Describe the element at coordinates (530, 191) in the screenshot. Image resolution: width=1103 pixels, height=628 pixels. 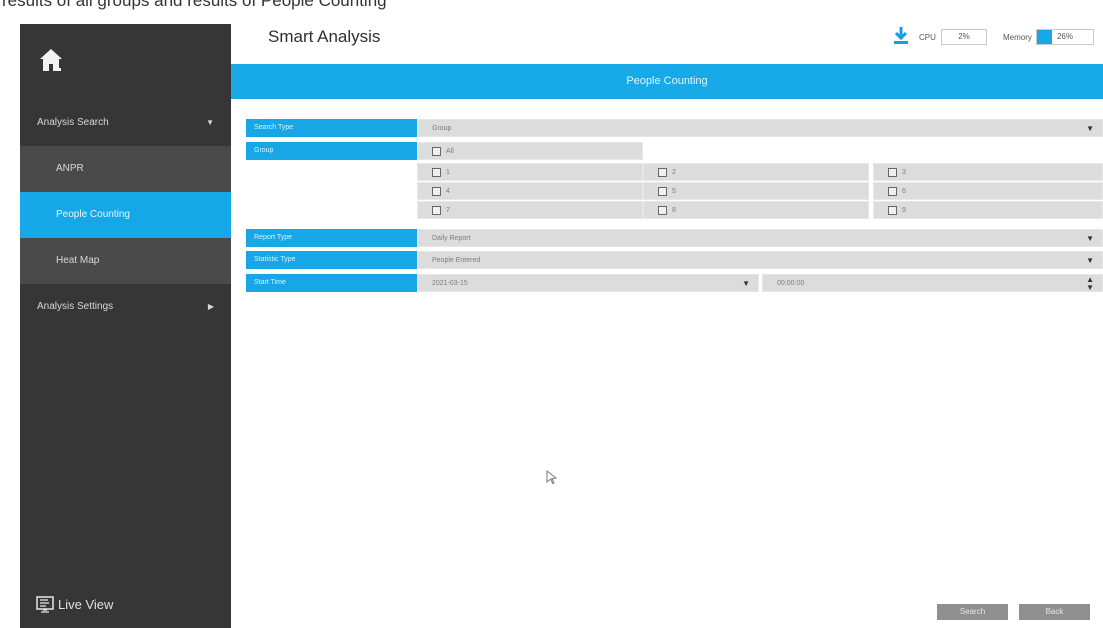
I see `group-4-checkbox: 4` at that location.